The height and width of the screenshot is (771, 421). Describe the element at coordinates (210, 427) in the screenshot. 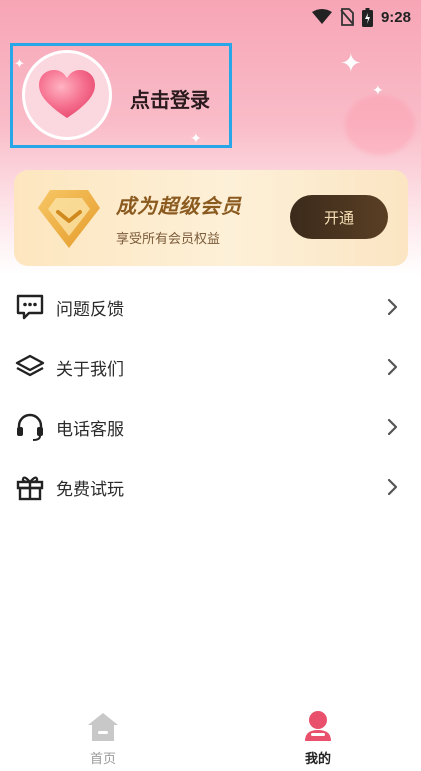

I see `menu-item-customer-service: 电话客服` at that location.